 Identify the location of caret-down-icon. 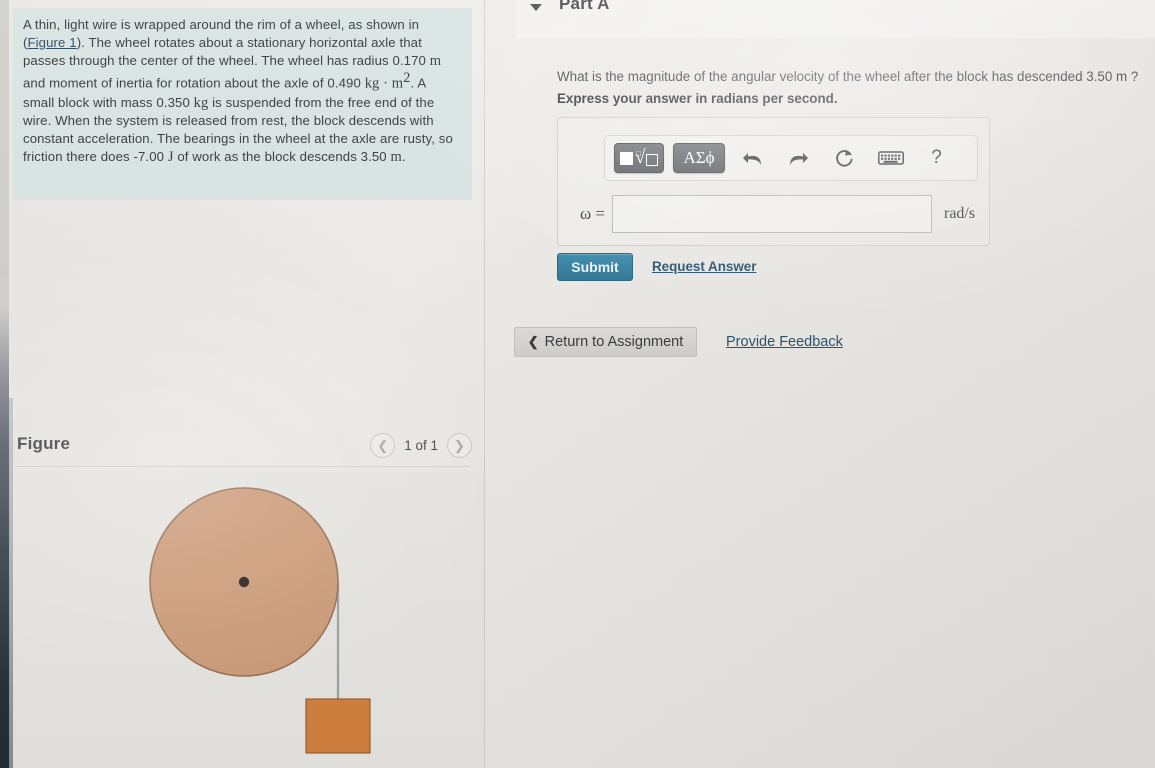
(536, 7).